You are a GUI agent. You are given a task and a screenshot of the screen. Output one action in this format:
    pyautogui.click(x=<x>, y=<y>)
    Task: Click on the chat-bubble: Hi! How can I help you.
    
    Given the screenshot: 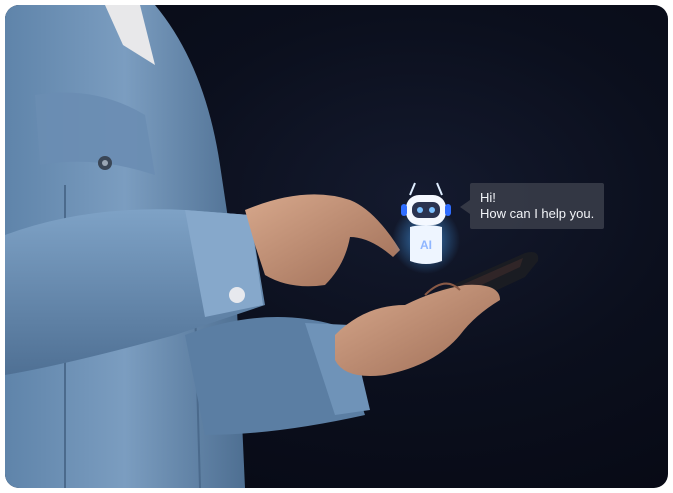 What is the action you would take?
    pyautogui.click(x=537, y=206)
    